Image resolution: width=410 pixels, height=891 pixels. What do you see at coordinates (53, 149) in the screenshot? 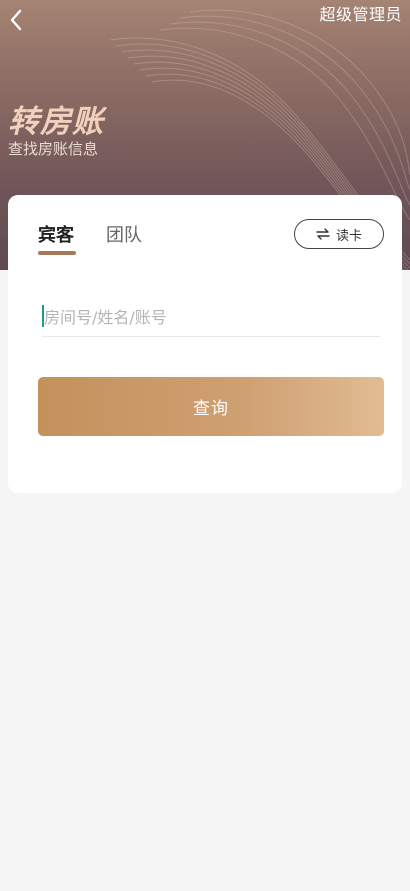
I see `page-subtitle: 查找房账信息` at bounding box center [53, 149].